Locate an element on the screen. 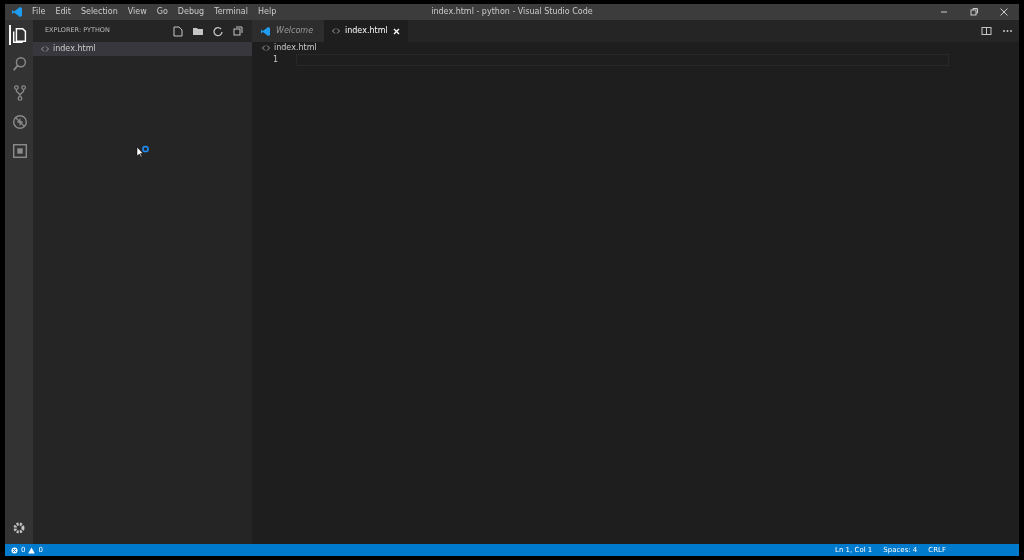  menu-item: View is located at coordinates (137, 12).